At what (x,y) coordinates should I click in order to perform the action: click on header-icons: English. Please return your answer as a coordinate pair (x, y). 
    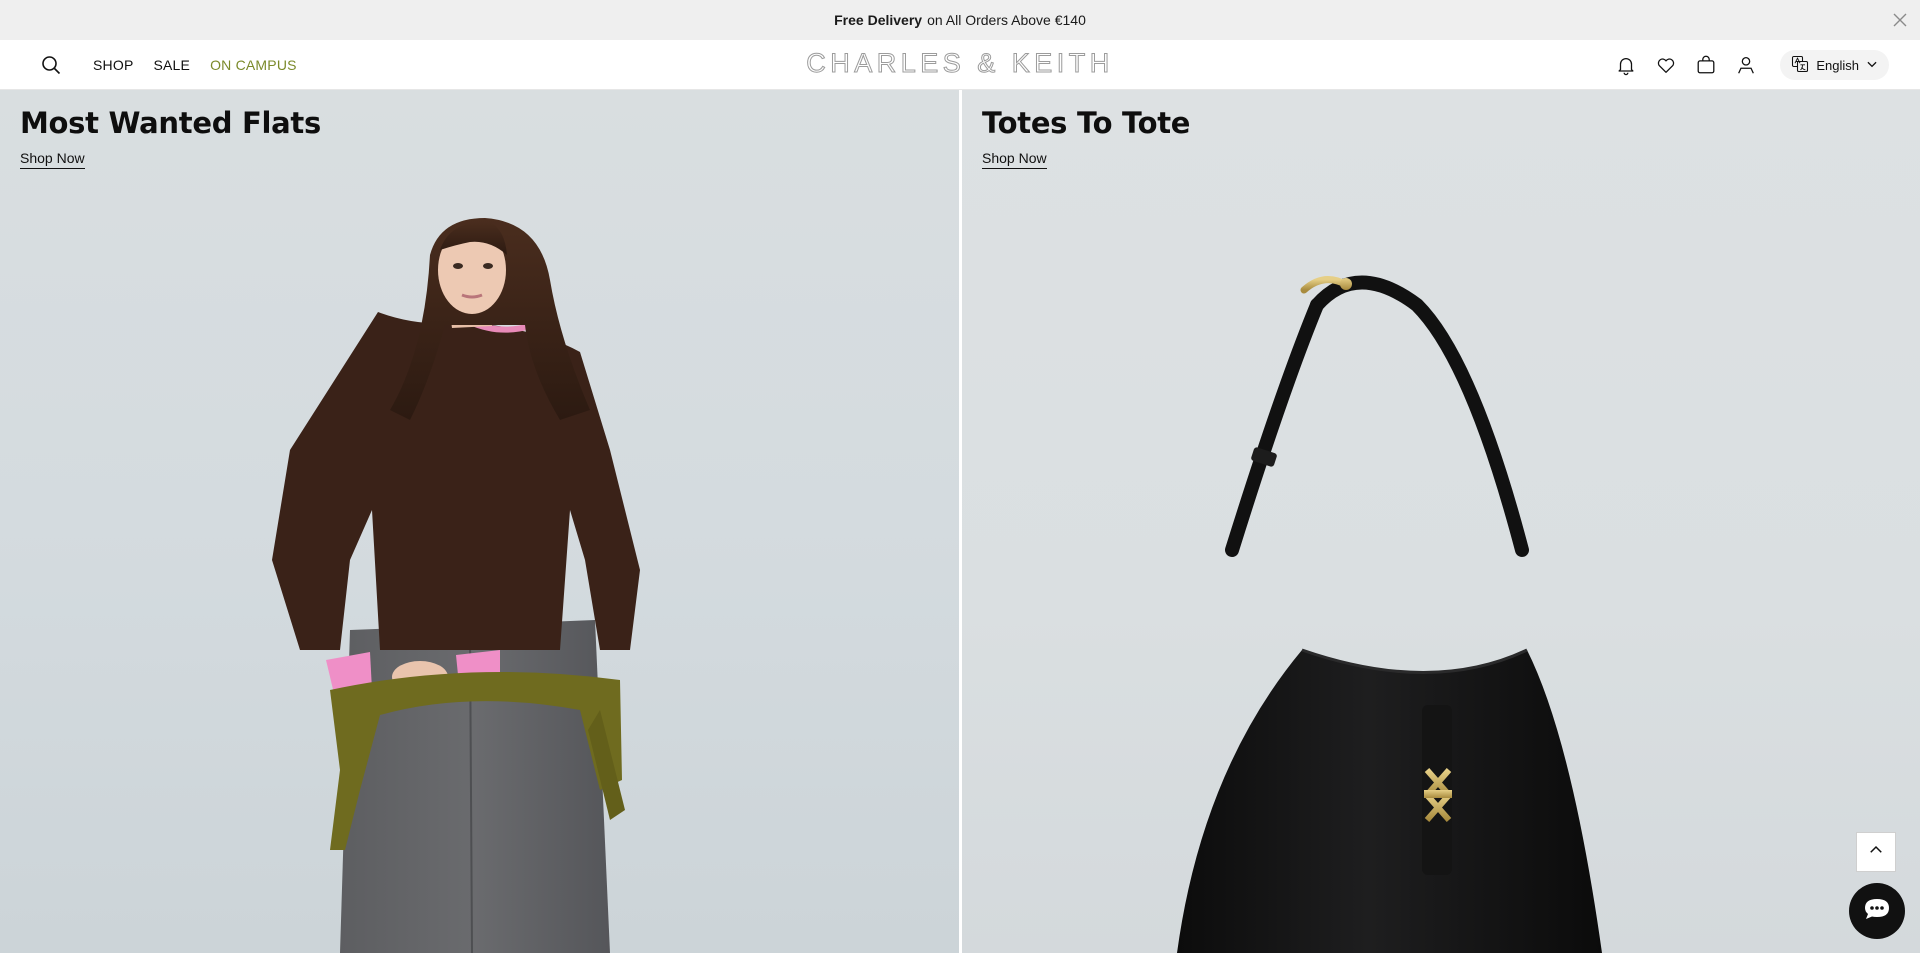
    Looking at the image, I should click on (1751, 65).